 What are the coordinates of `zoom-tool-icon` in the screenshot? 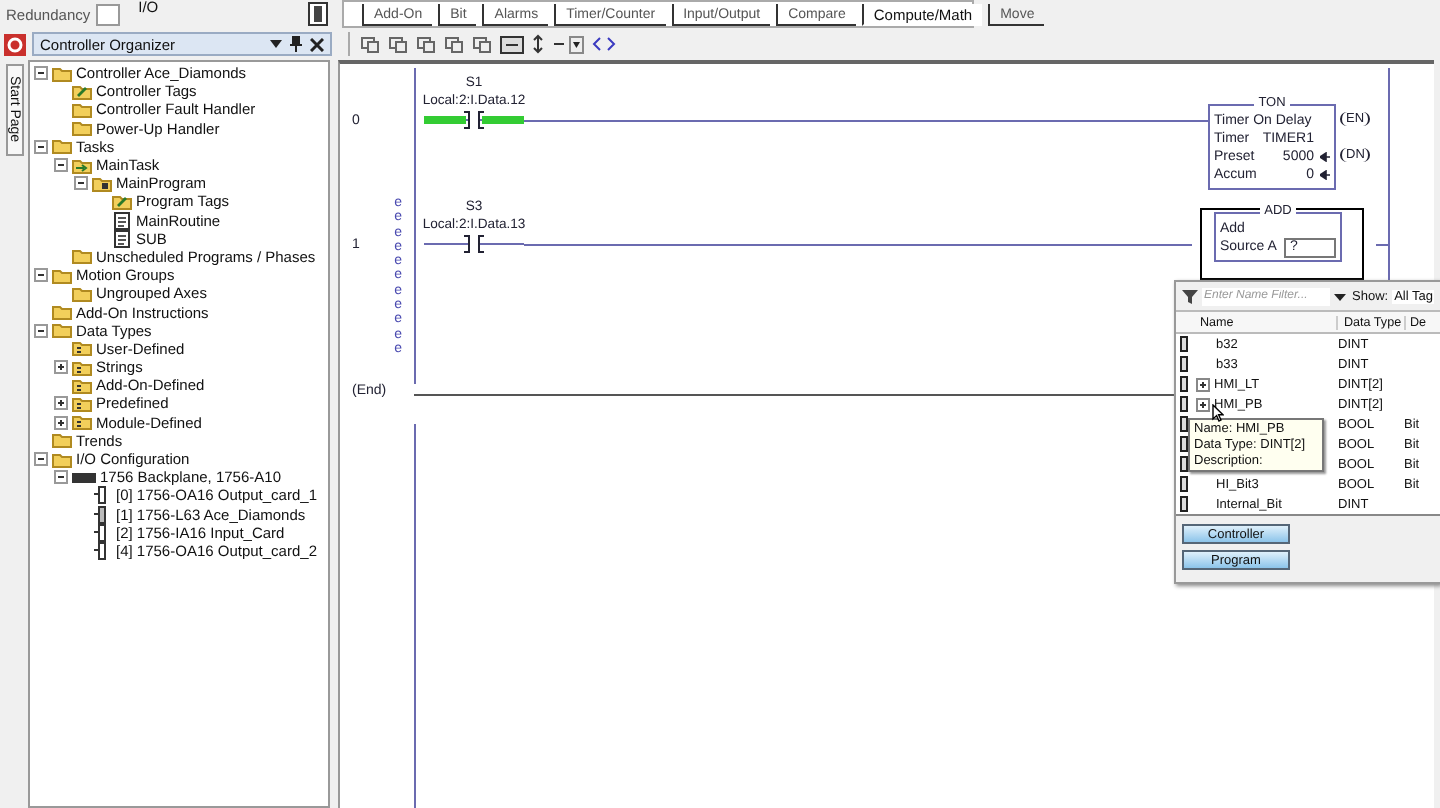 It's located at (512, 44).